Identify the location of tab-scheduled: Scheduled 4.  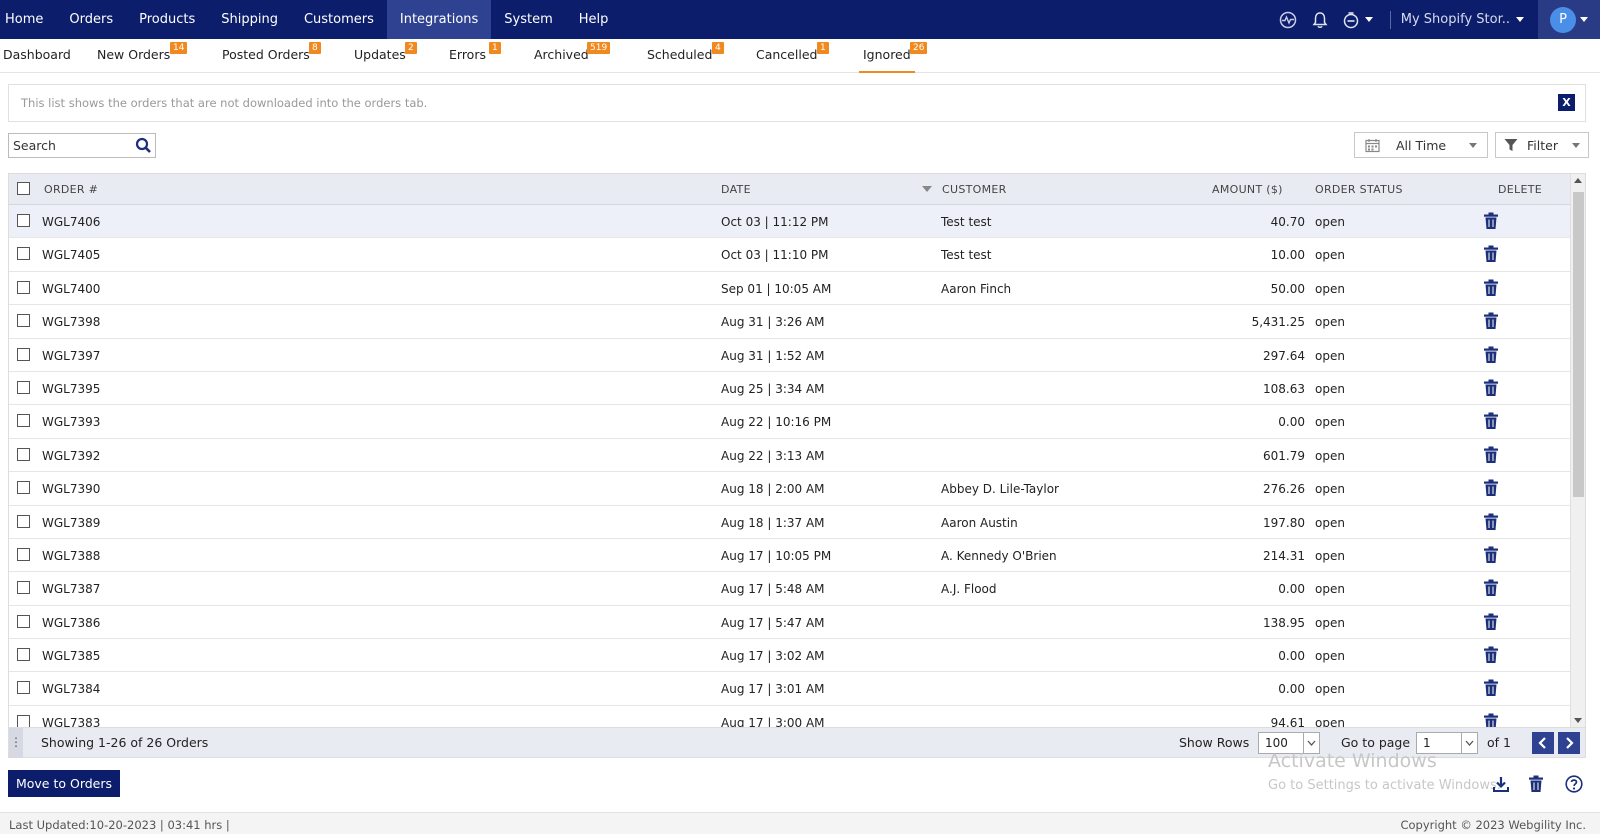
(685, 57).